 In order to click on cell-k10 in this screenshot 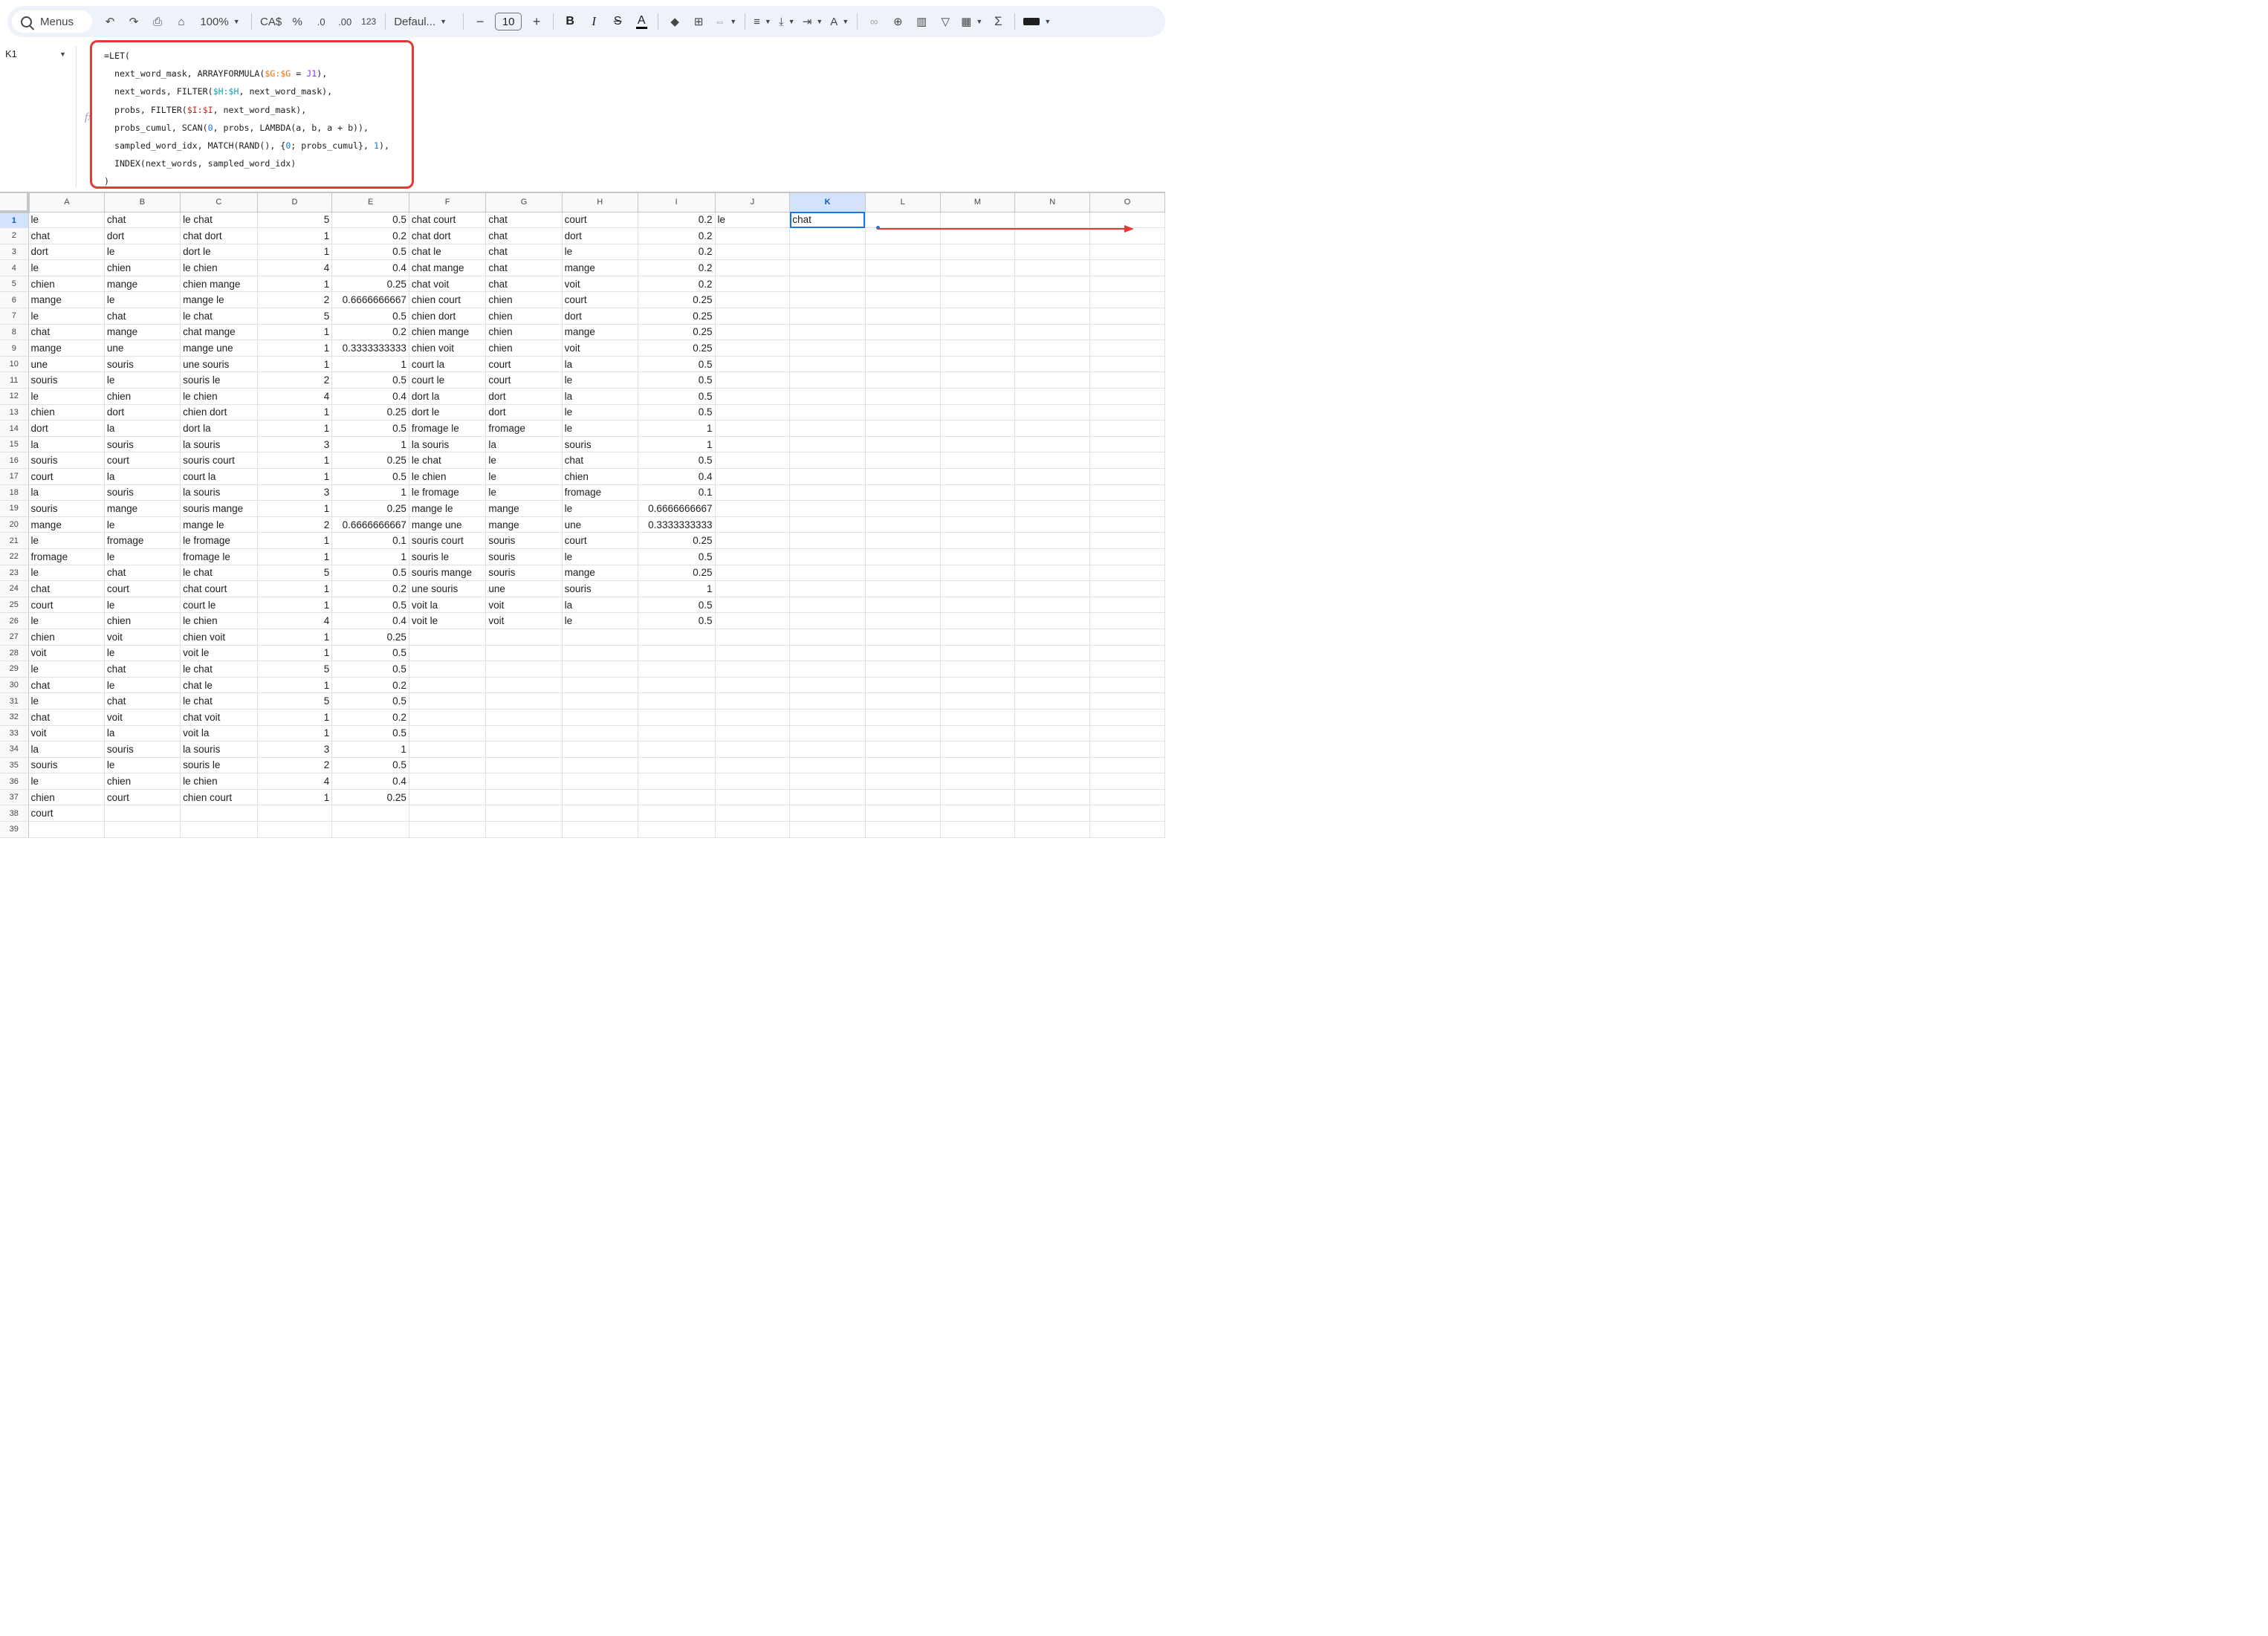, I will do `click(827, 364)`.